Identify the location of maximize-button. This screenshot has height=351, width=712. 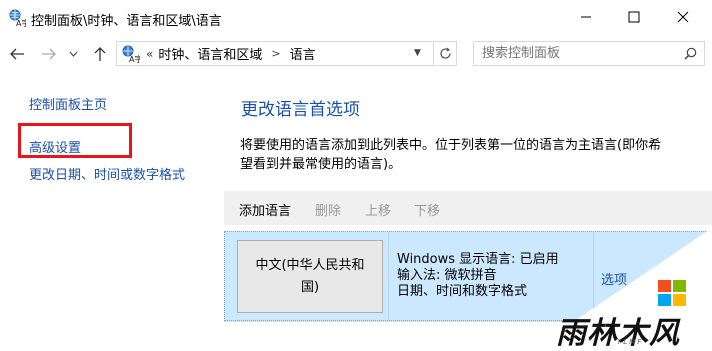
(634, 17).